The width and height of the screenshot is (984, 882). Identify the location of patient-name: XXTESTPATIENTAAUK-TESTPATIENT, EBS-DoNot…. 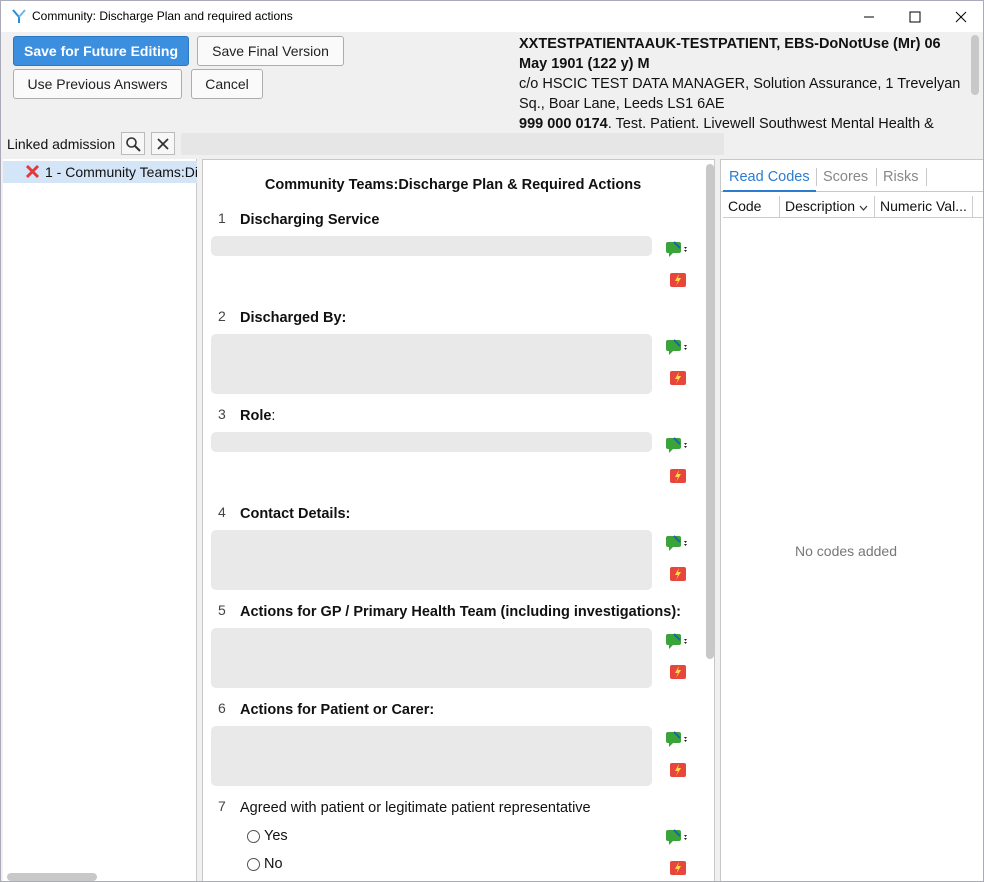
(730, 54).